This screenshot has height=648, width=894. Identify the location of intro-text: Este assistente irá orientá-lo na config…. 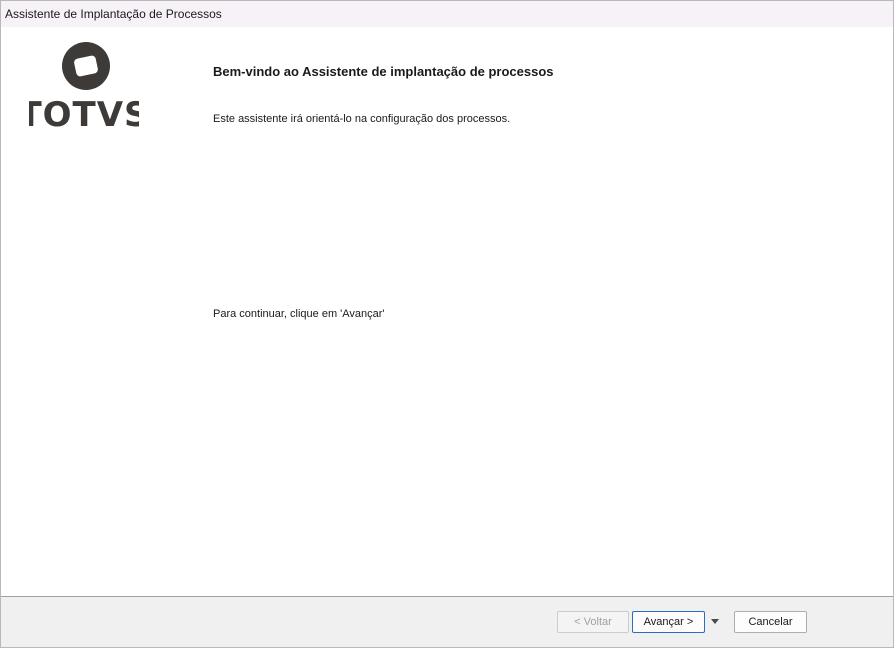
(362, 119).